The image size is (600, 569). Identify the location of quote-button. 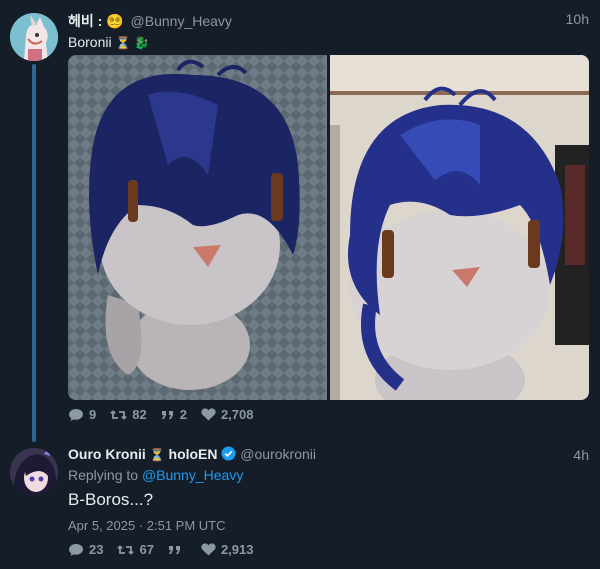
(177, 550).